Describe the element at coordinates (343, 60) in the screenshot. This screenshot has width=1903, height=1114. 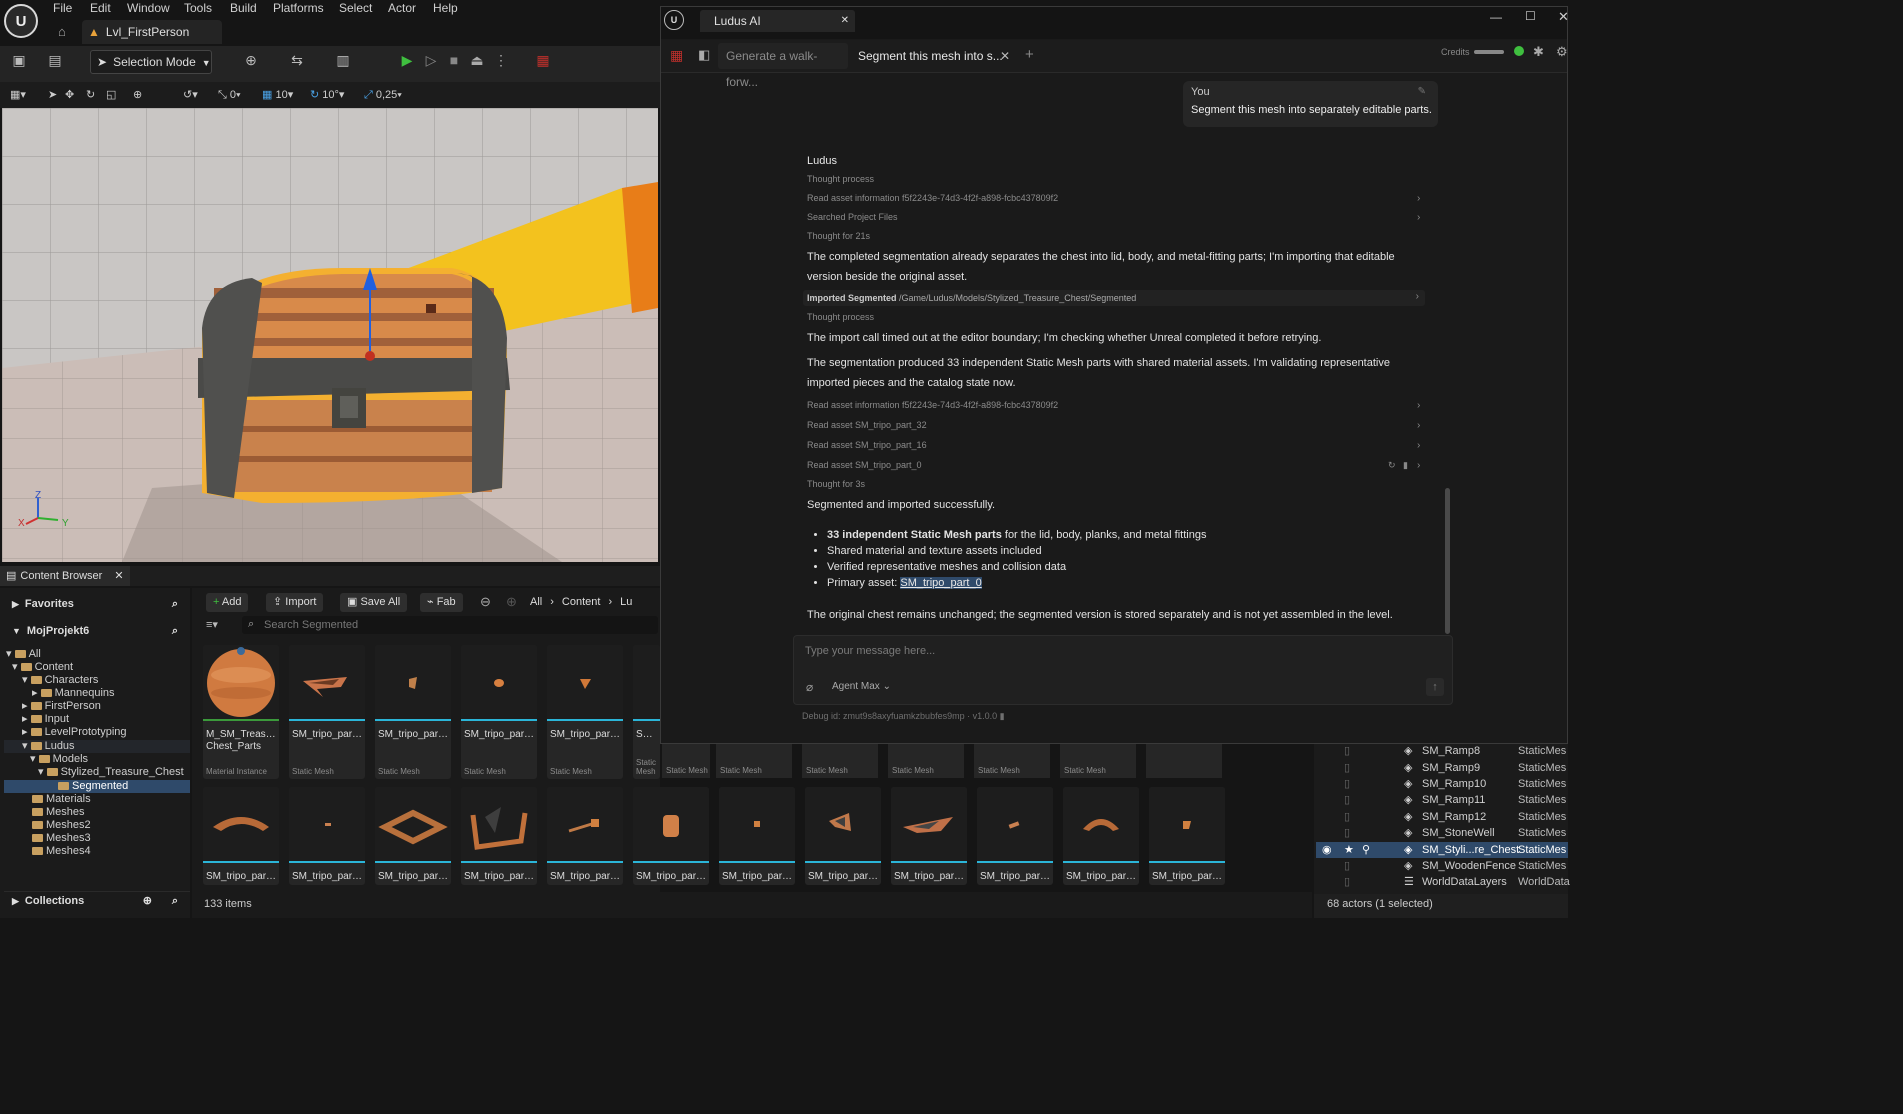
I see `cinematics-icon: ▥` at that location.